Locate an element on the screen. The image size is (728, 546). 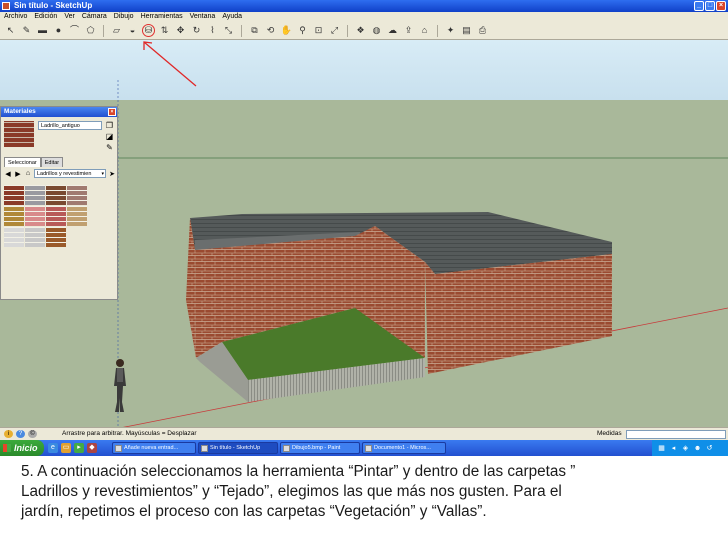
select-arrow-icon: ↖ is located at coordinates (10, 30).